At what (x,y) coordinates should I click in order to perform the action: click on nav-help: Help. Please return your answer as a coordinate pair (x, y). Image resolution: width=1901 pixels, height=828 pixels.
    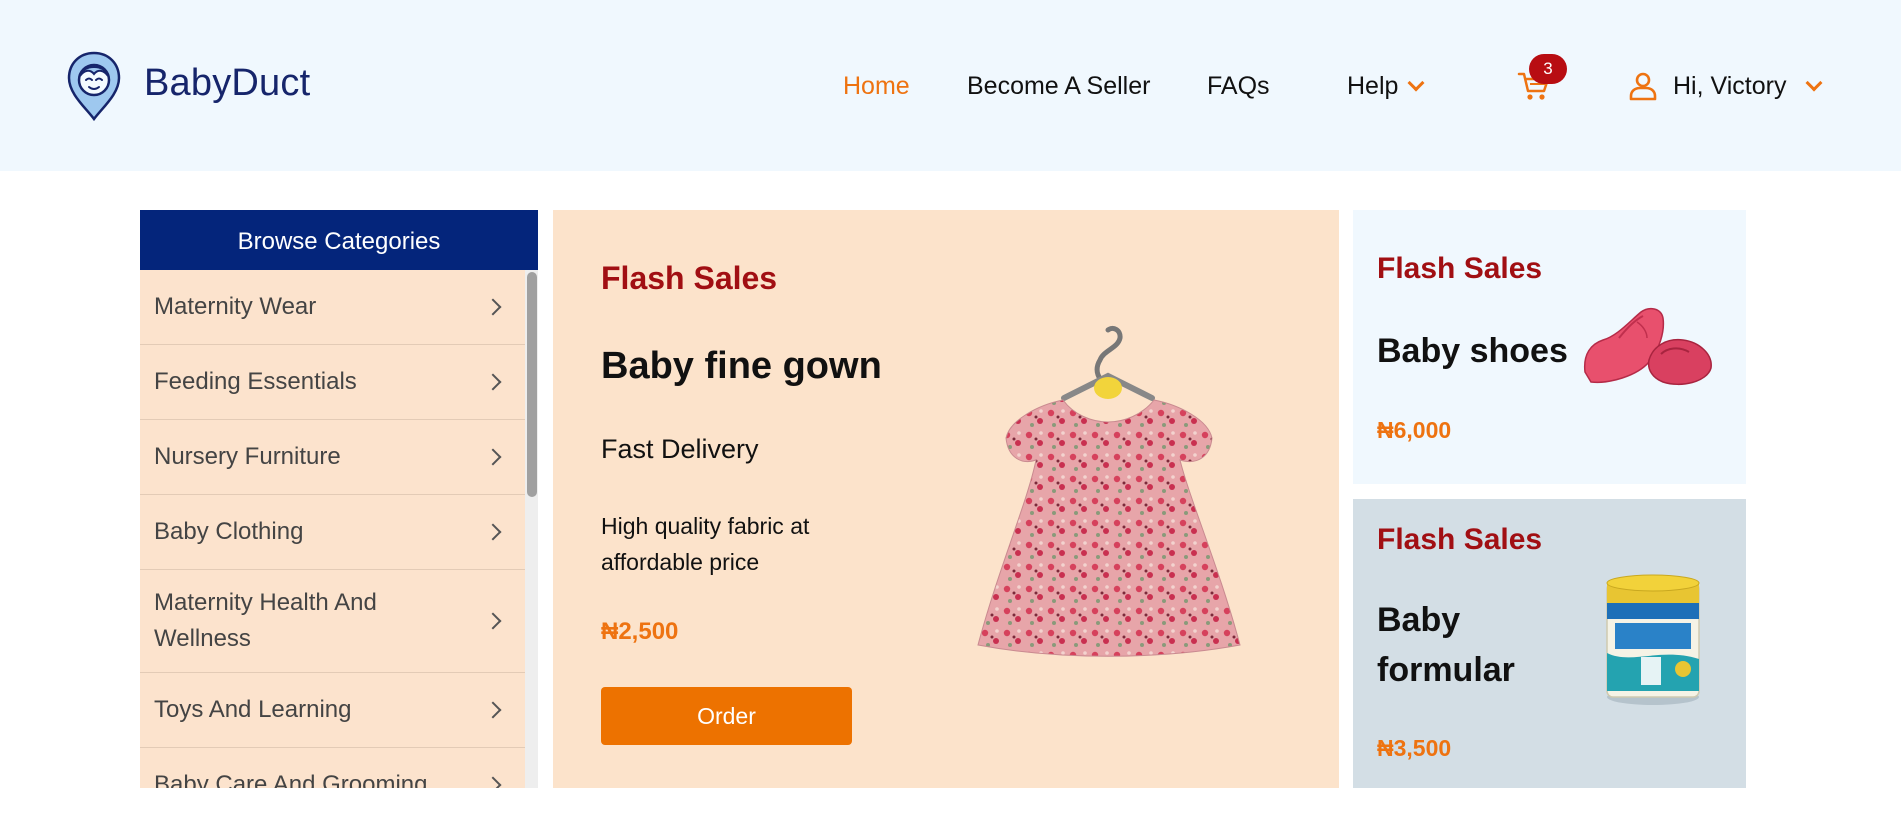
    Looking at the image, I should click on (1386, 86).